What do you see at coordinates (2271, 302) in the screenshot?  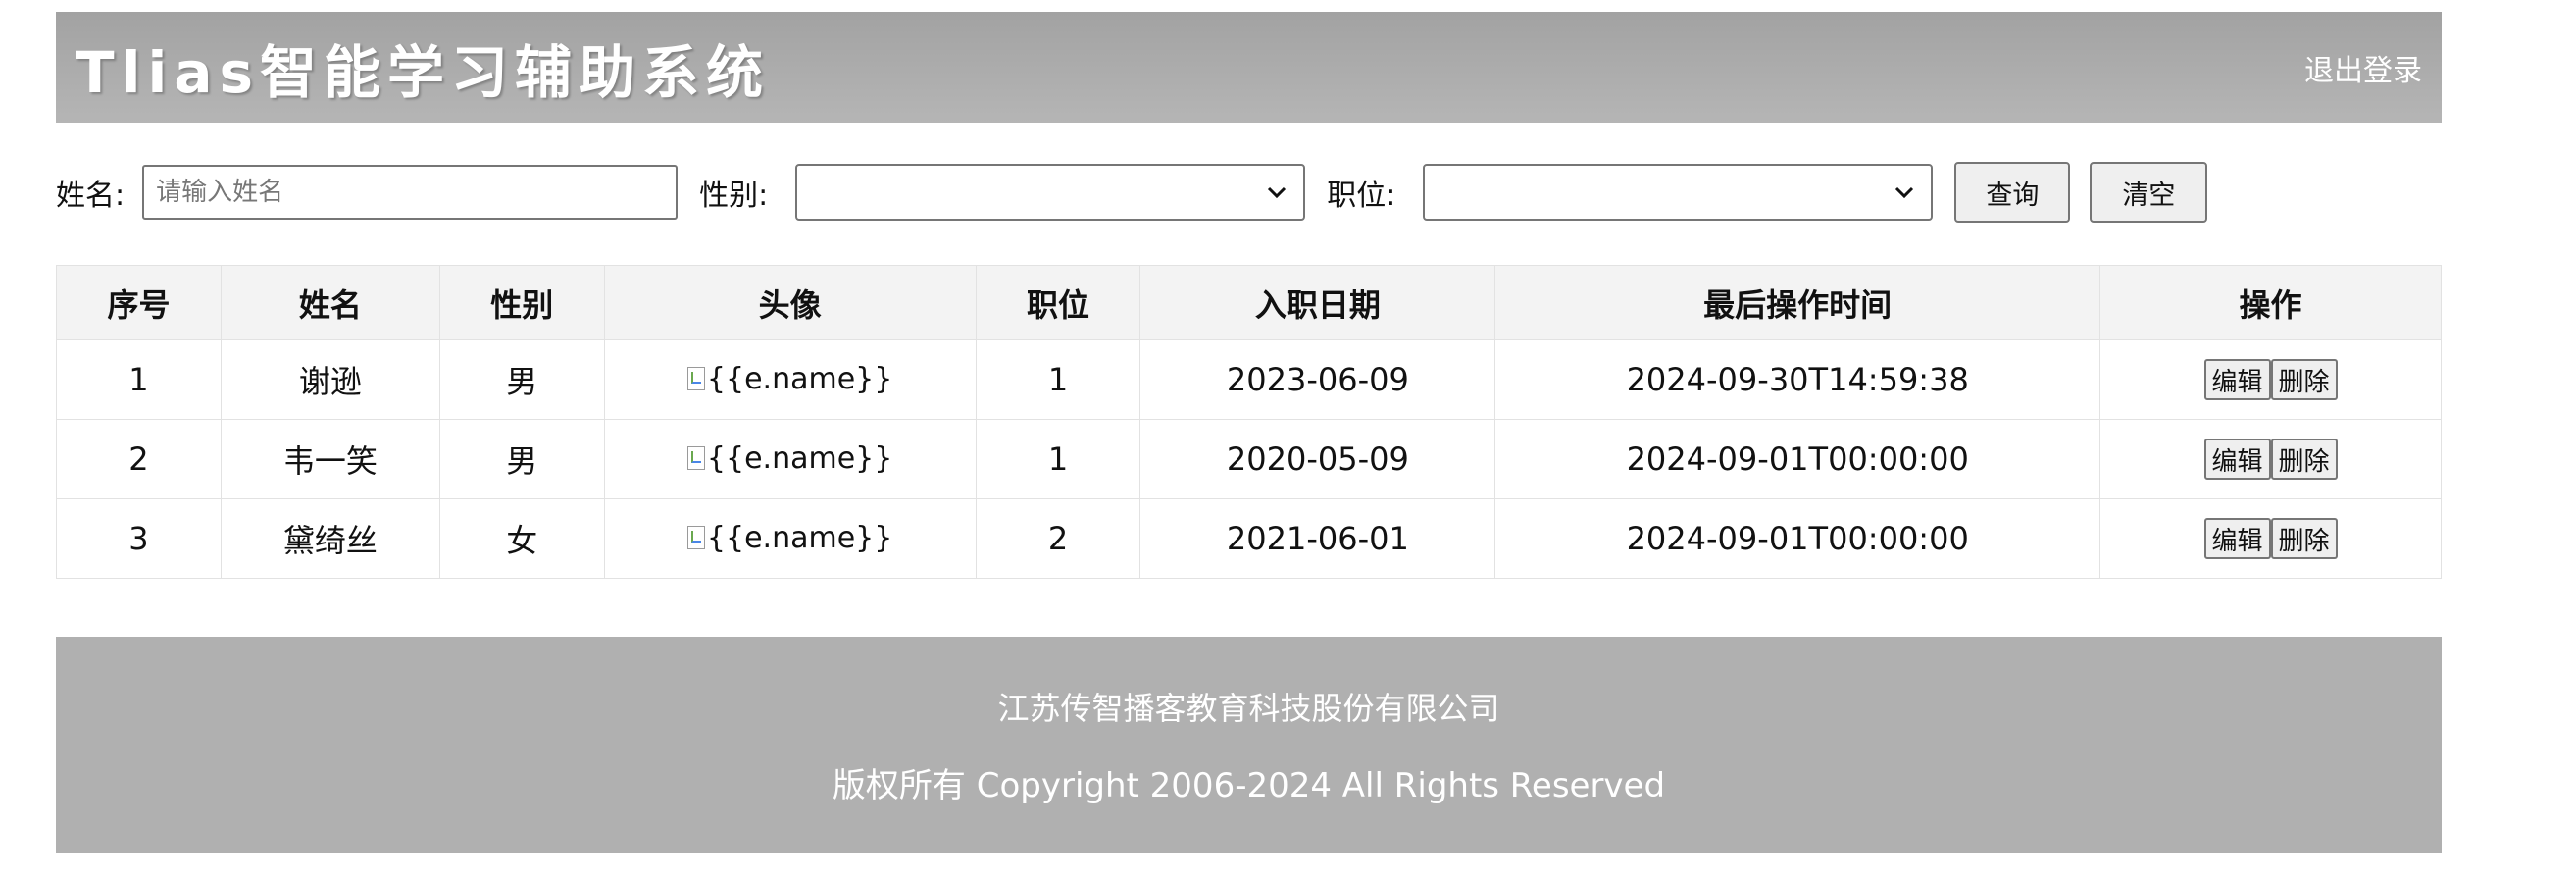 I see `column-header-actions: 操作` at bounding box center [2271, 302].